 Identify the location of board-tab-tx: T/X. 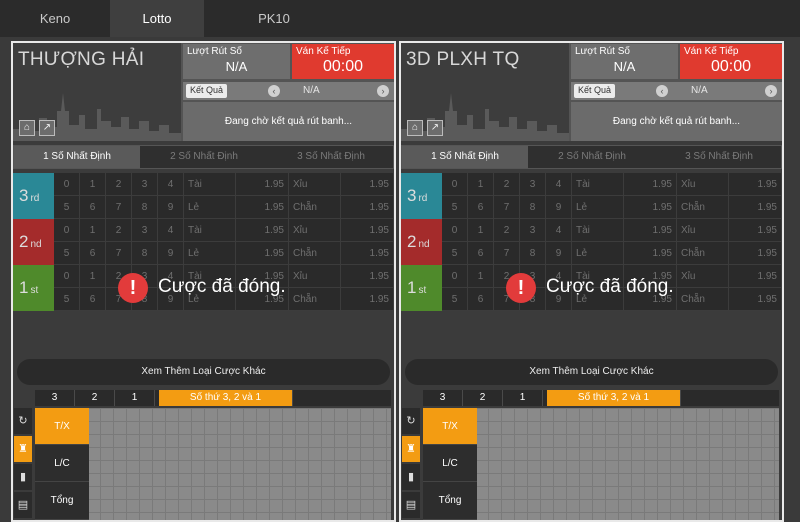
(62, 426).